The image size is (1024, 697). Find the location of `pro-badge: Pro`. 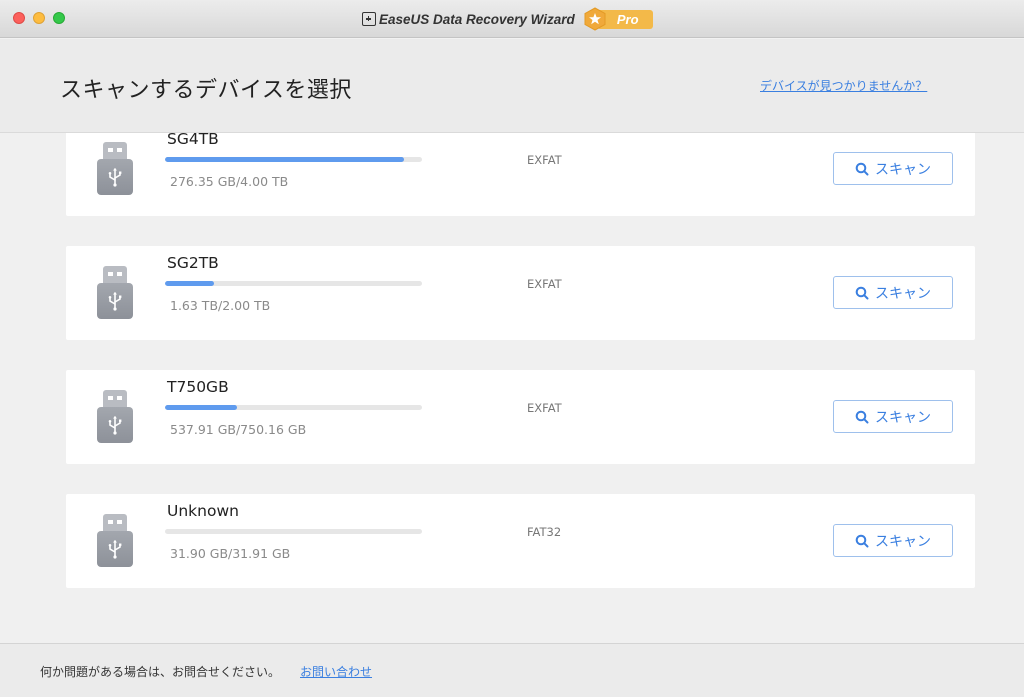

pro-badge: Pro is located at coordinates (618, 19).